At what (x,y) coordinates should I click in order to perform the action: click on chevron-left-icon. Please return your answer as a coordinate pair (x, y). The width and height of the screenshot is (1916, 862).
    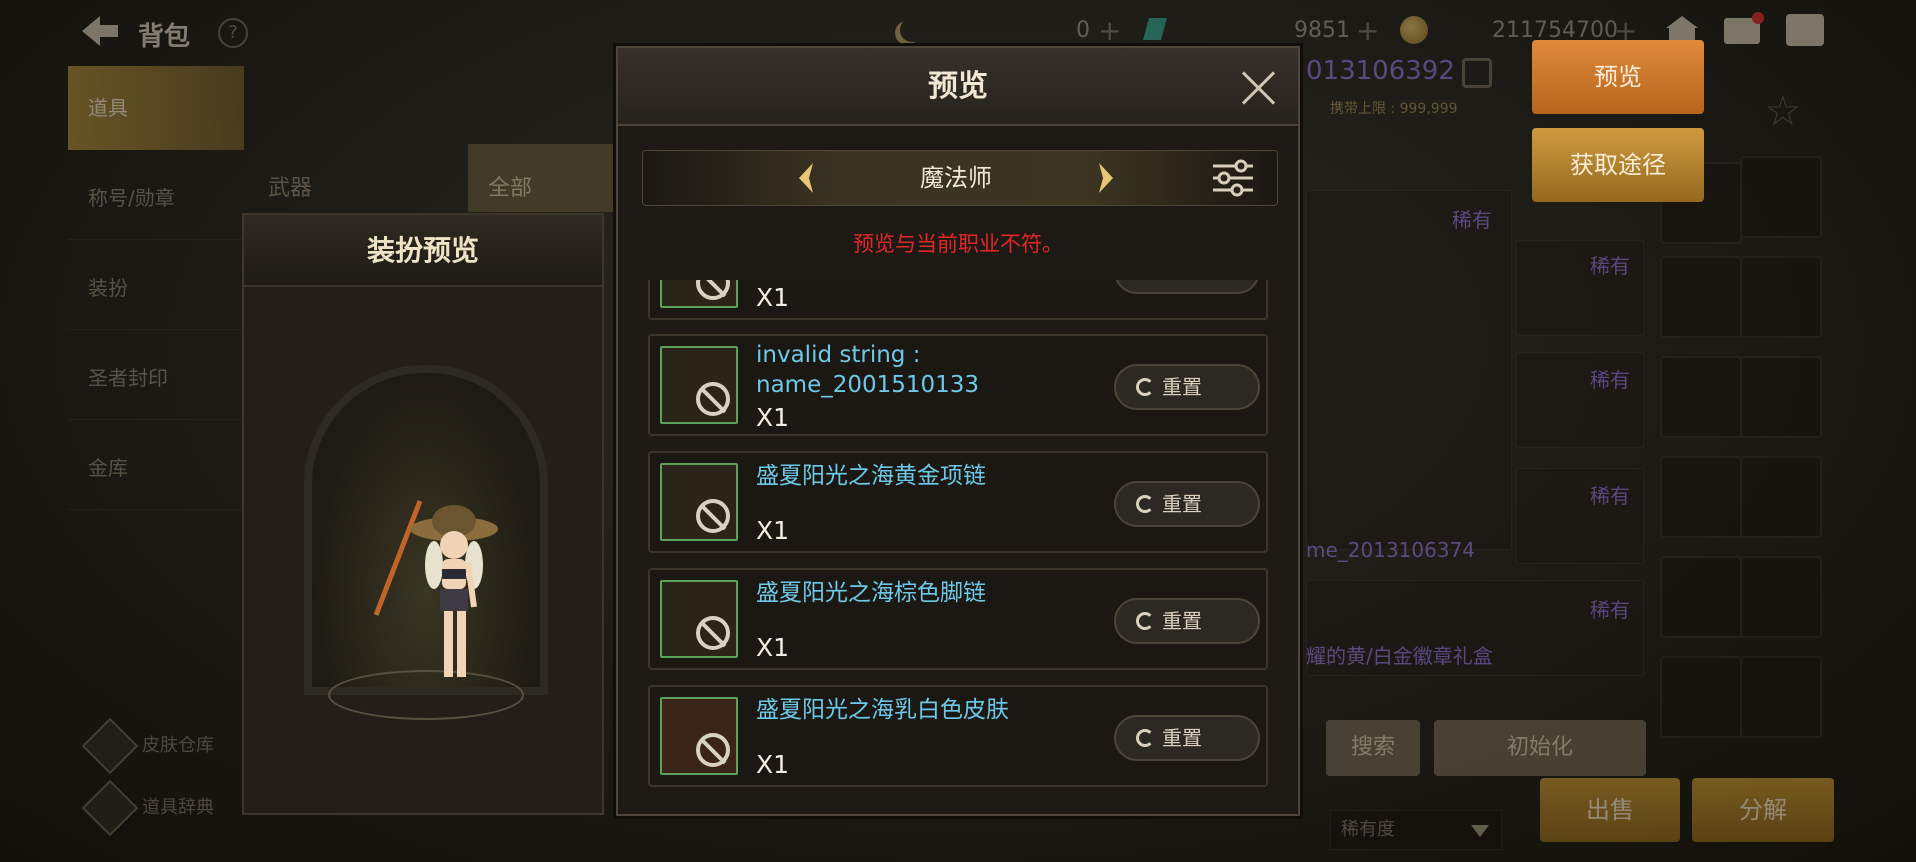
    Looking at the image, I should click on (806, 178).